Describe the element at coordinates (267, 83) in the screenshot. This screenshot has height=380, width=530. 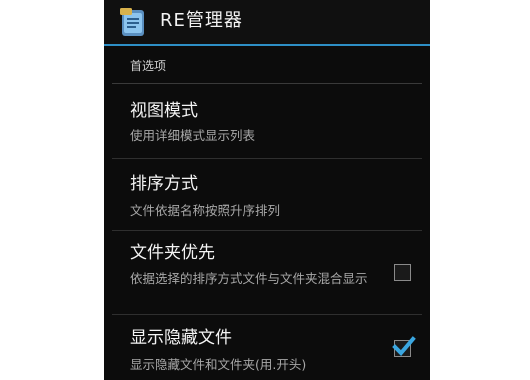
I see `section-divider` at that location.